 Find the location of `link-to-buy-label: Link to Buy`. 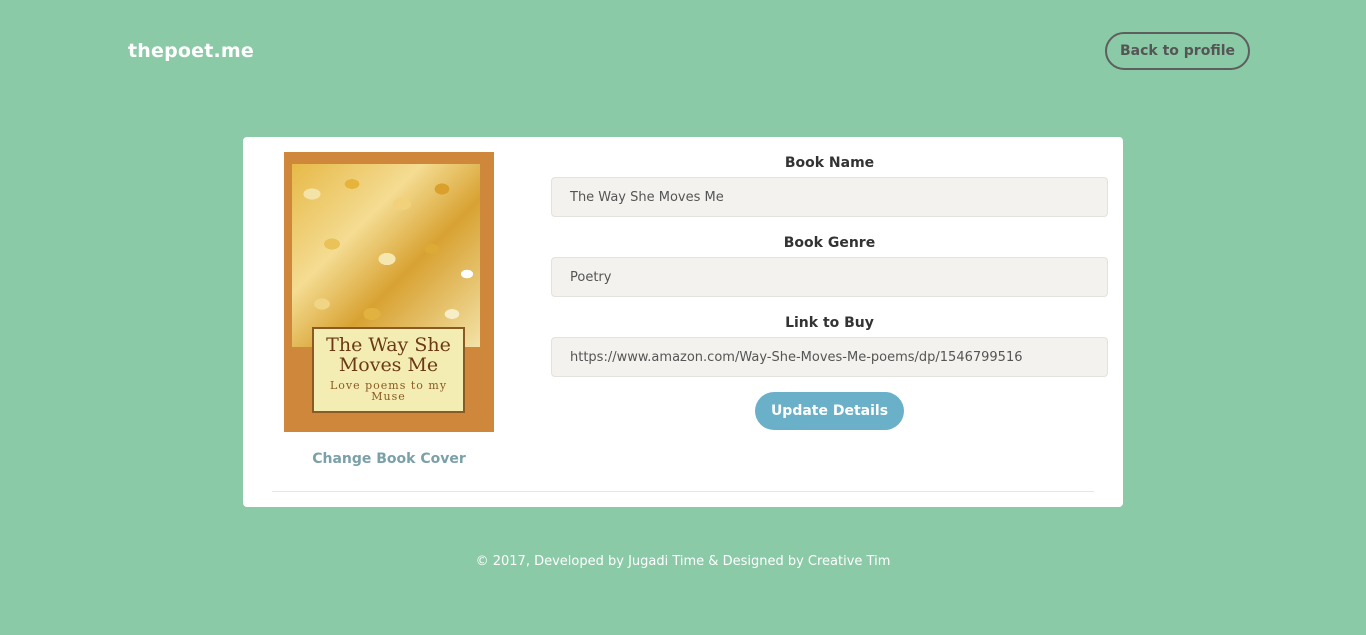

link-to-buy-label: Link to Buy is located at coordinates (829, 323).